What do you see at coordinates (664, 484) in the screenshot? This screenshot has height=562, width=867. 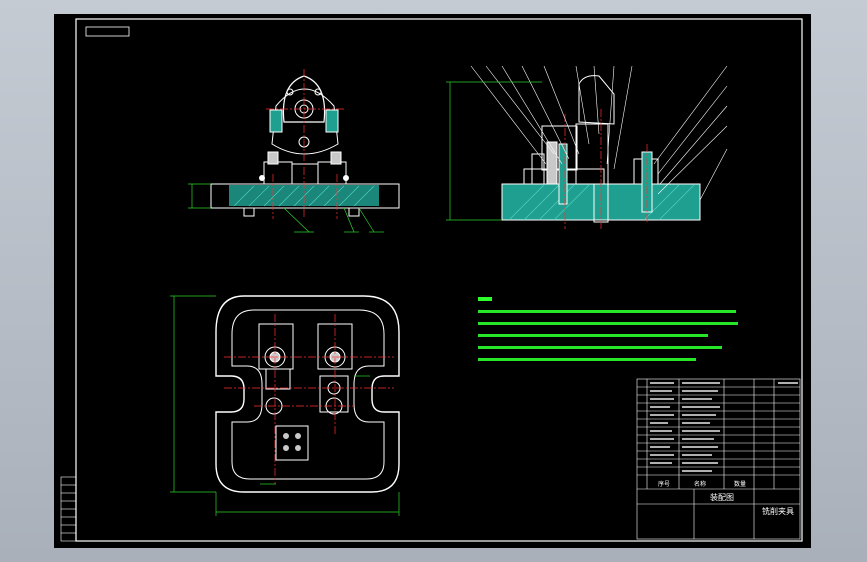 I see `header-cell-index: 序号` at bounding box center [664, 484].